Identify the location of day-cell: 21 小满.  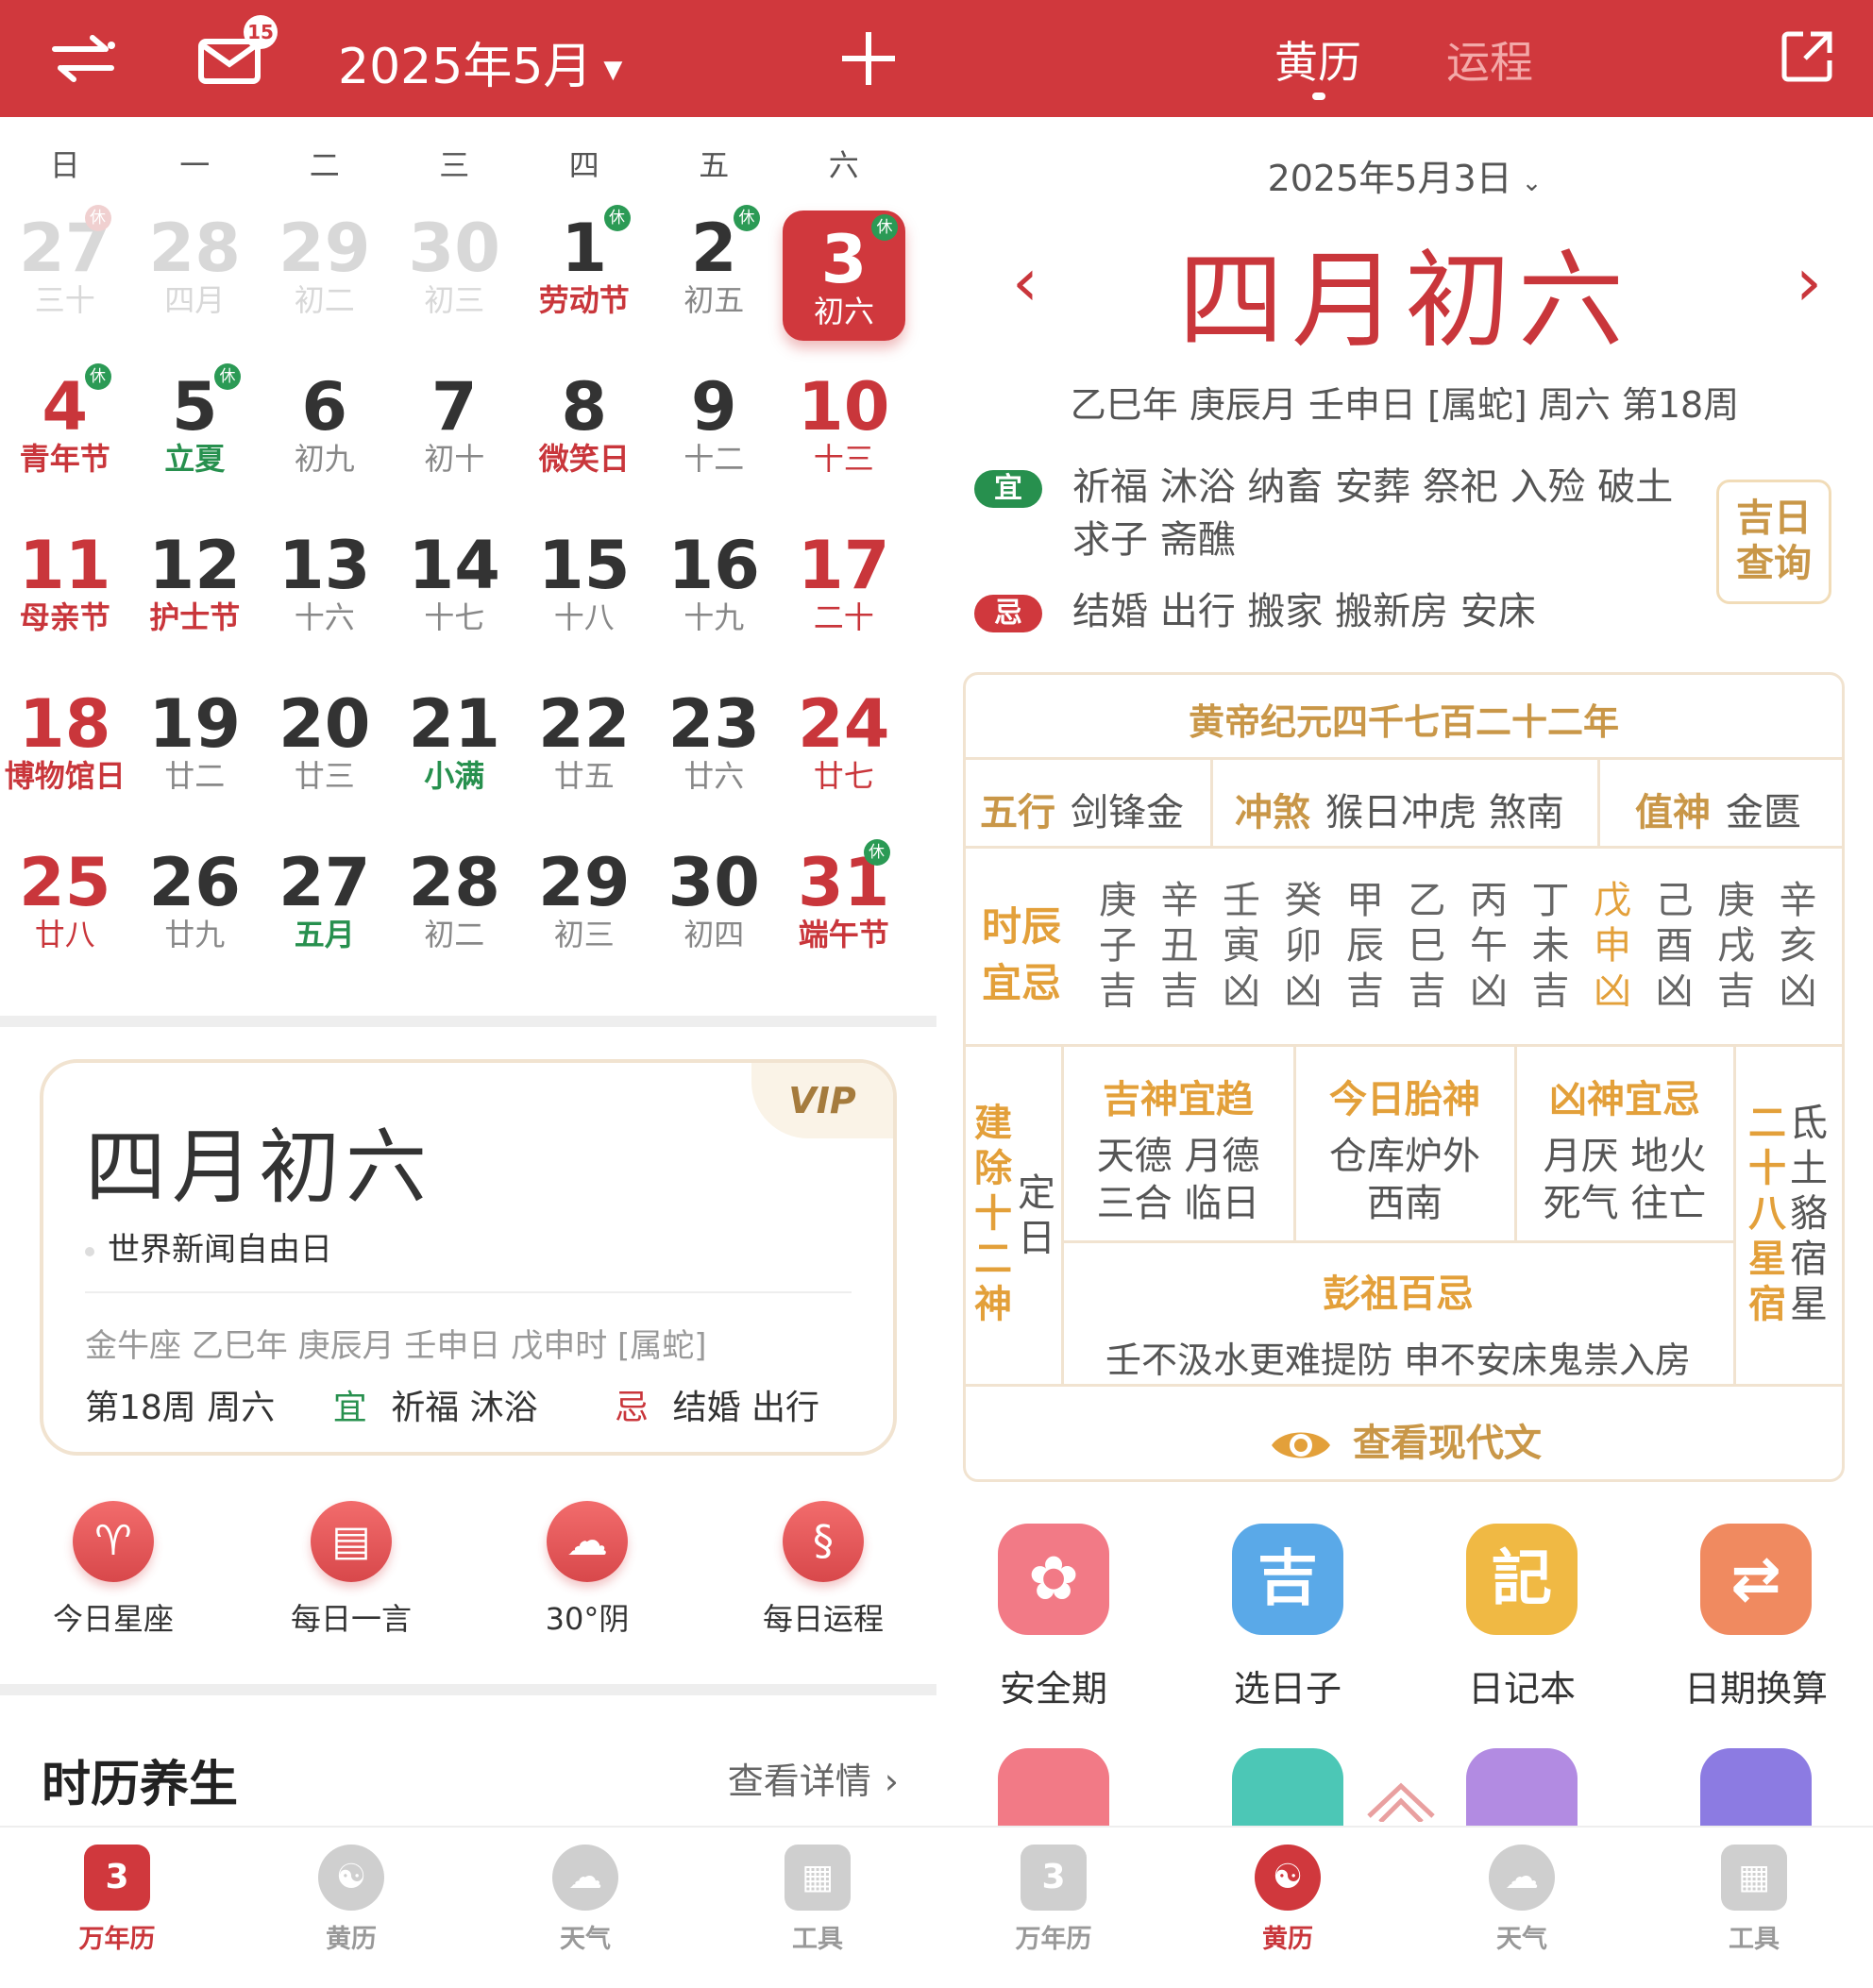
(455, 763).